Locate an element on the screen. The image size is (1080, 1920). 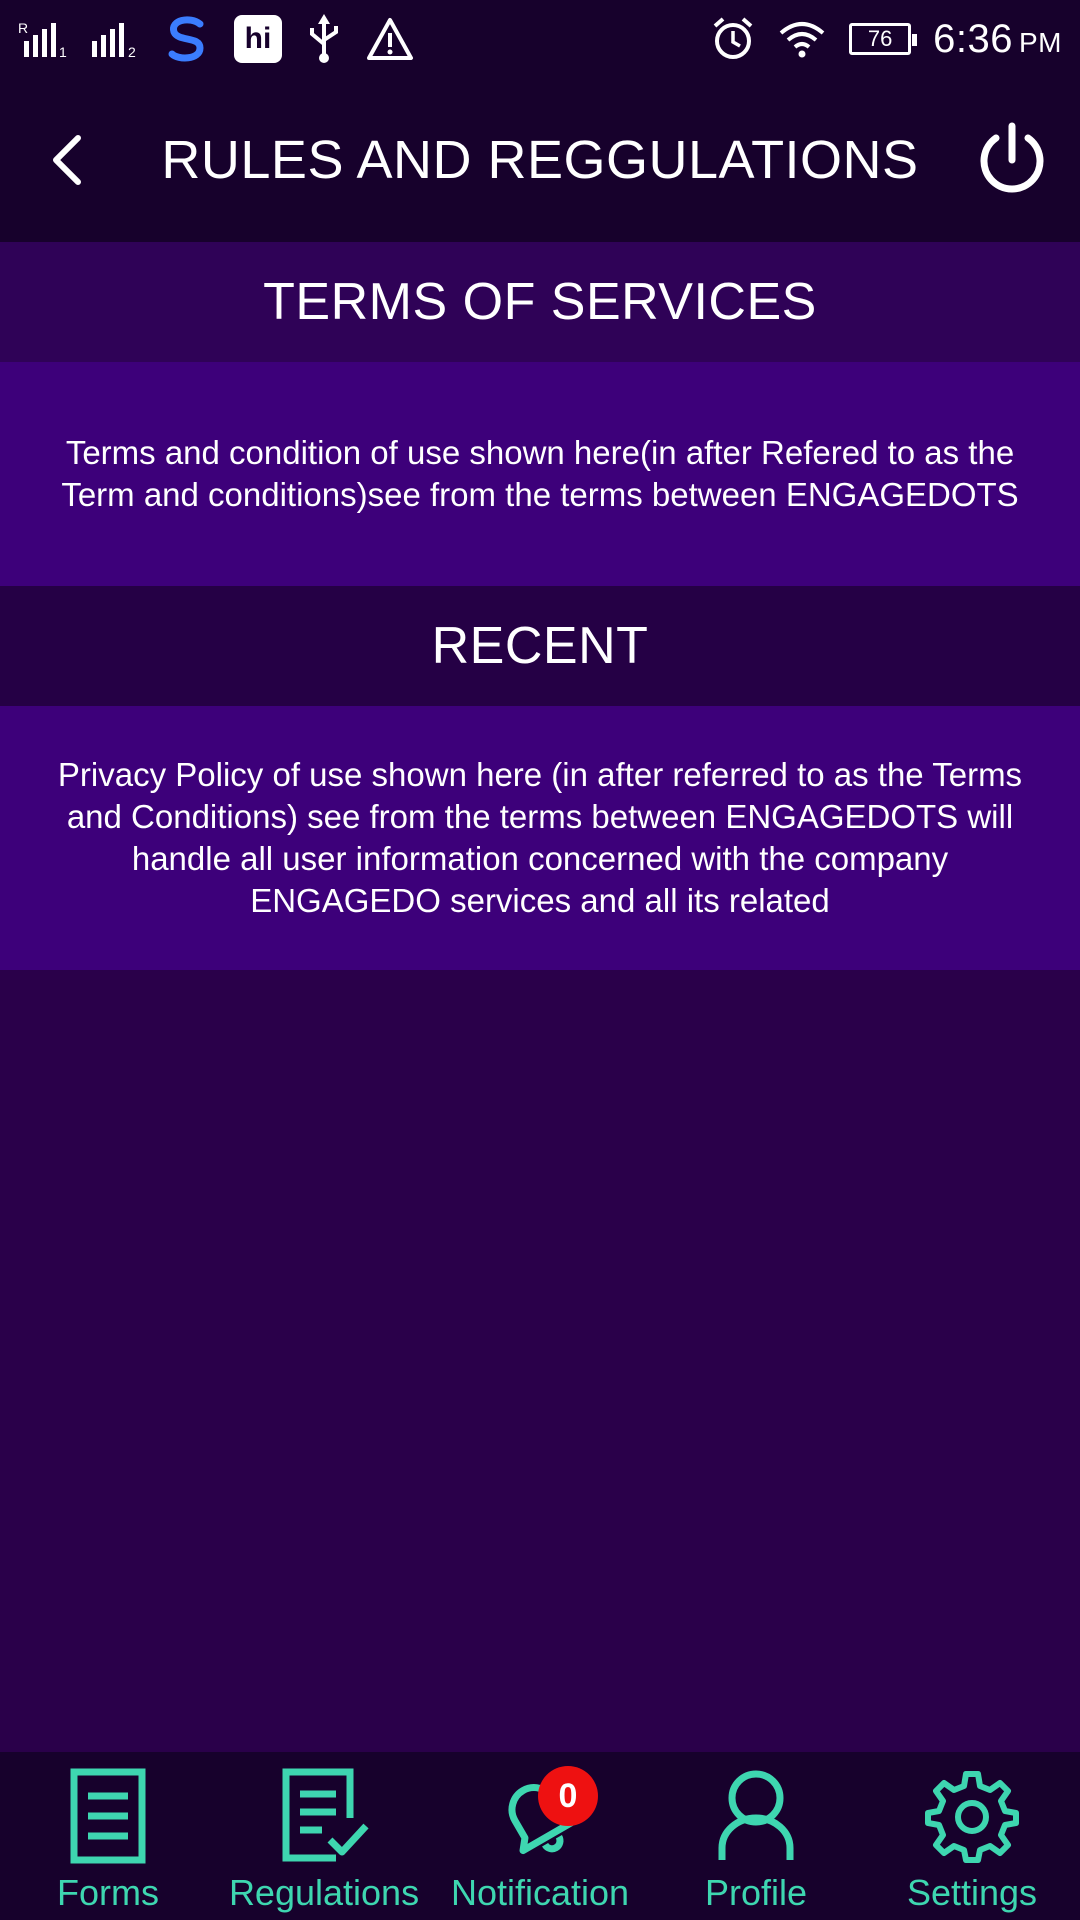
recent-section-title: RECENT is located at coordinates (540, 646).